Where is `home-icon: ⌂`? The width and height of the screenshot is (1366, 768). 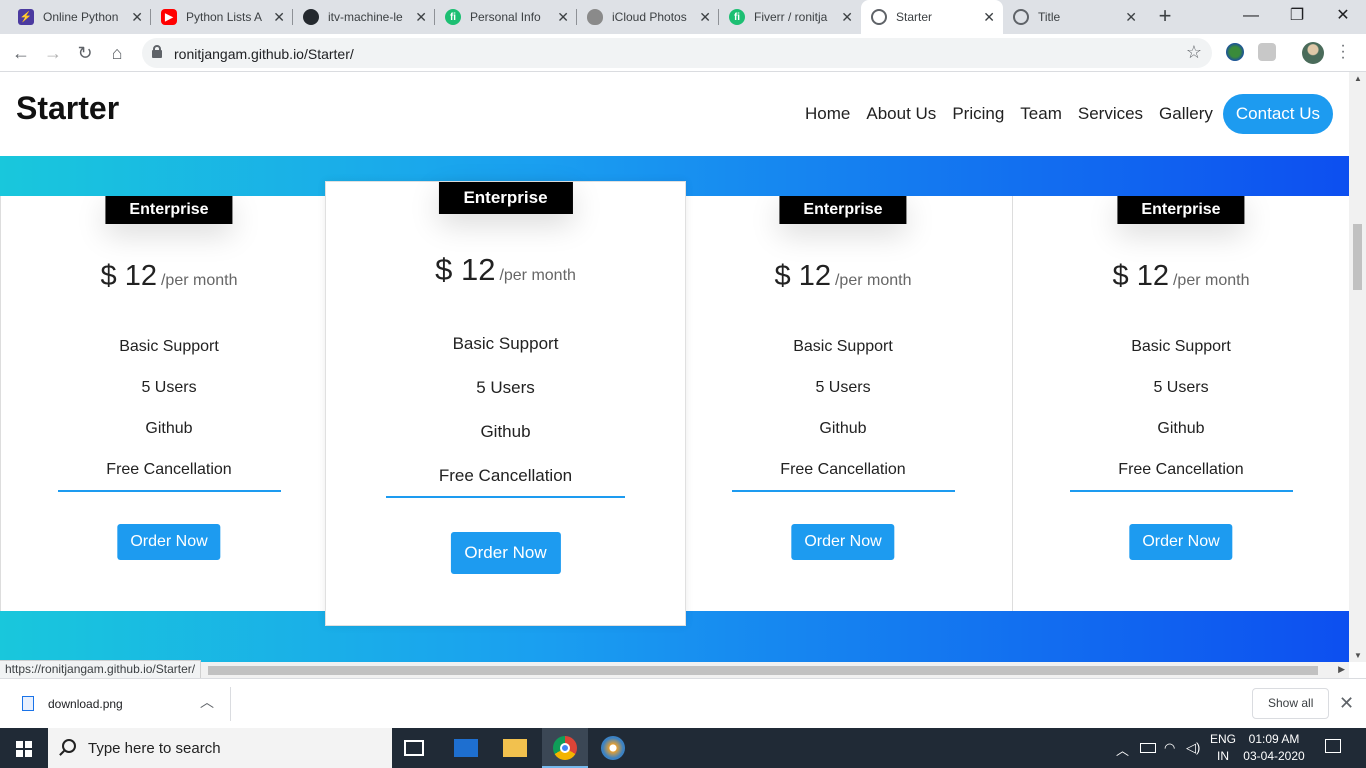 home-icon: ⌂ is located at coordinates (117, 53).